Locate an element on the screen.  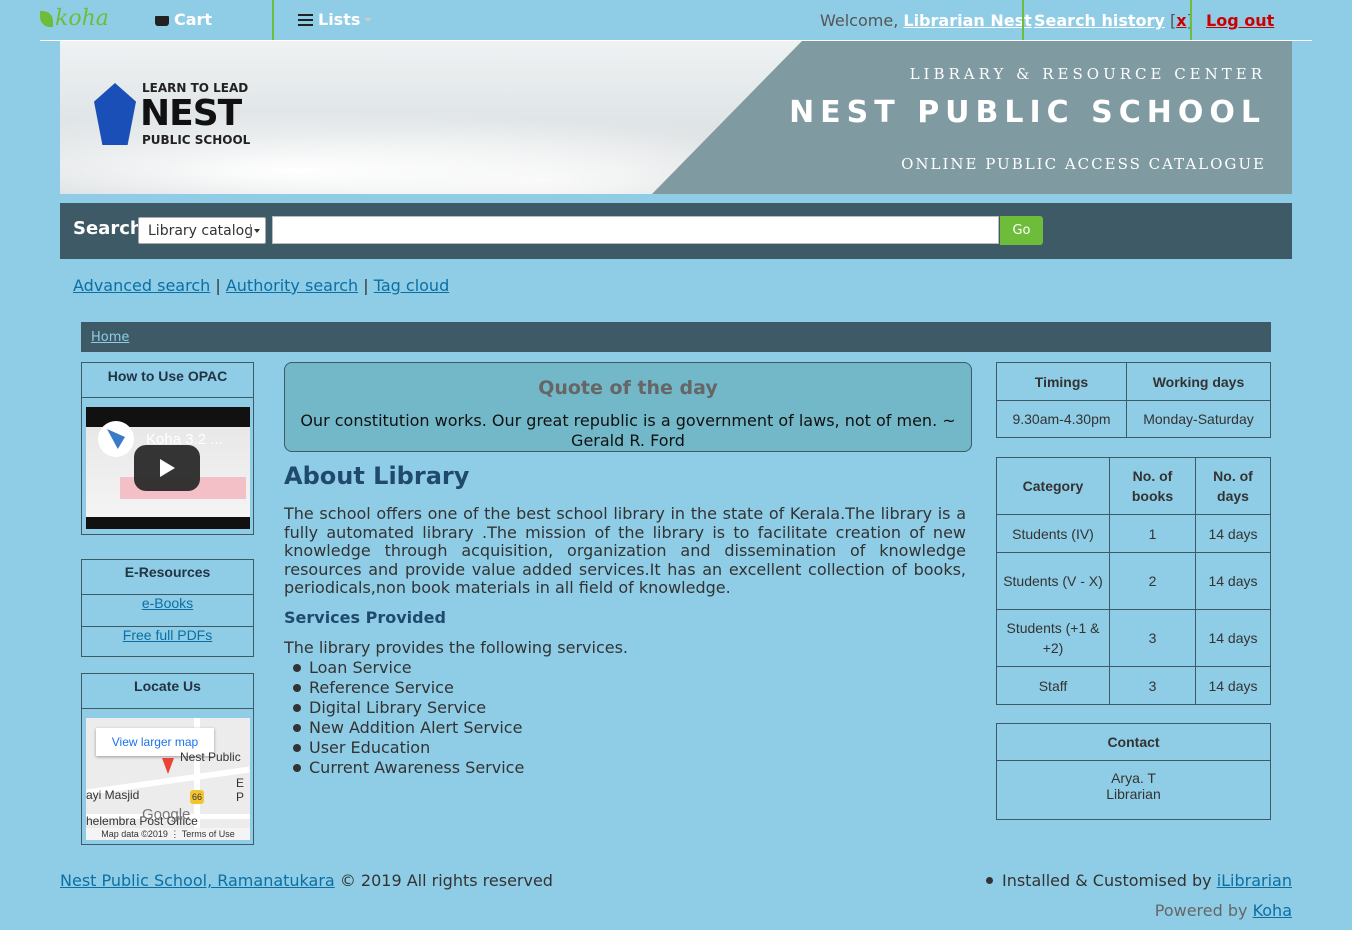
list-item: Digital Library Service is located at coordinates (404, 708).